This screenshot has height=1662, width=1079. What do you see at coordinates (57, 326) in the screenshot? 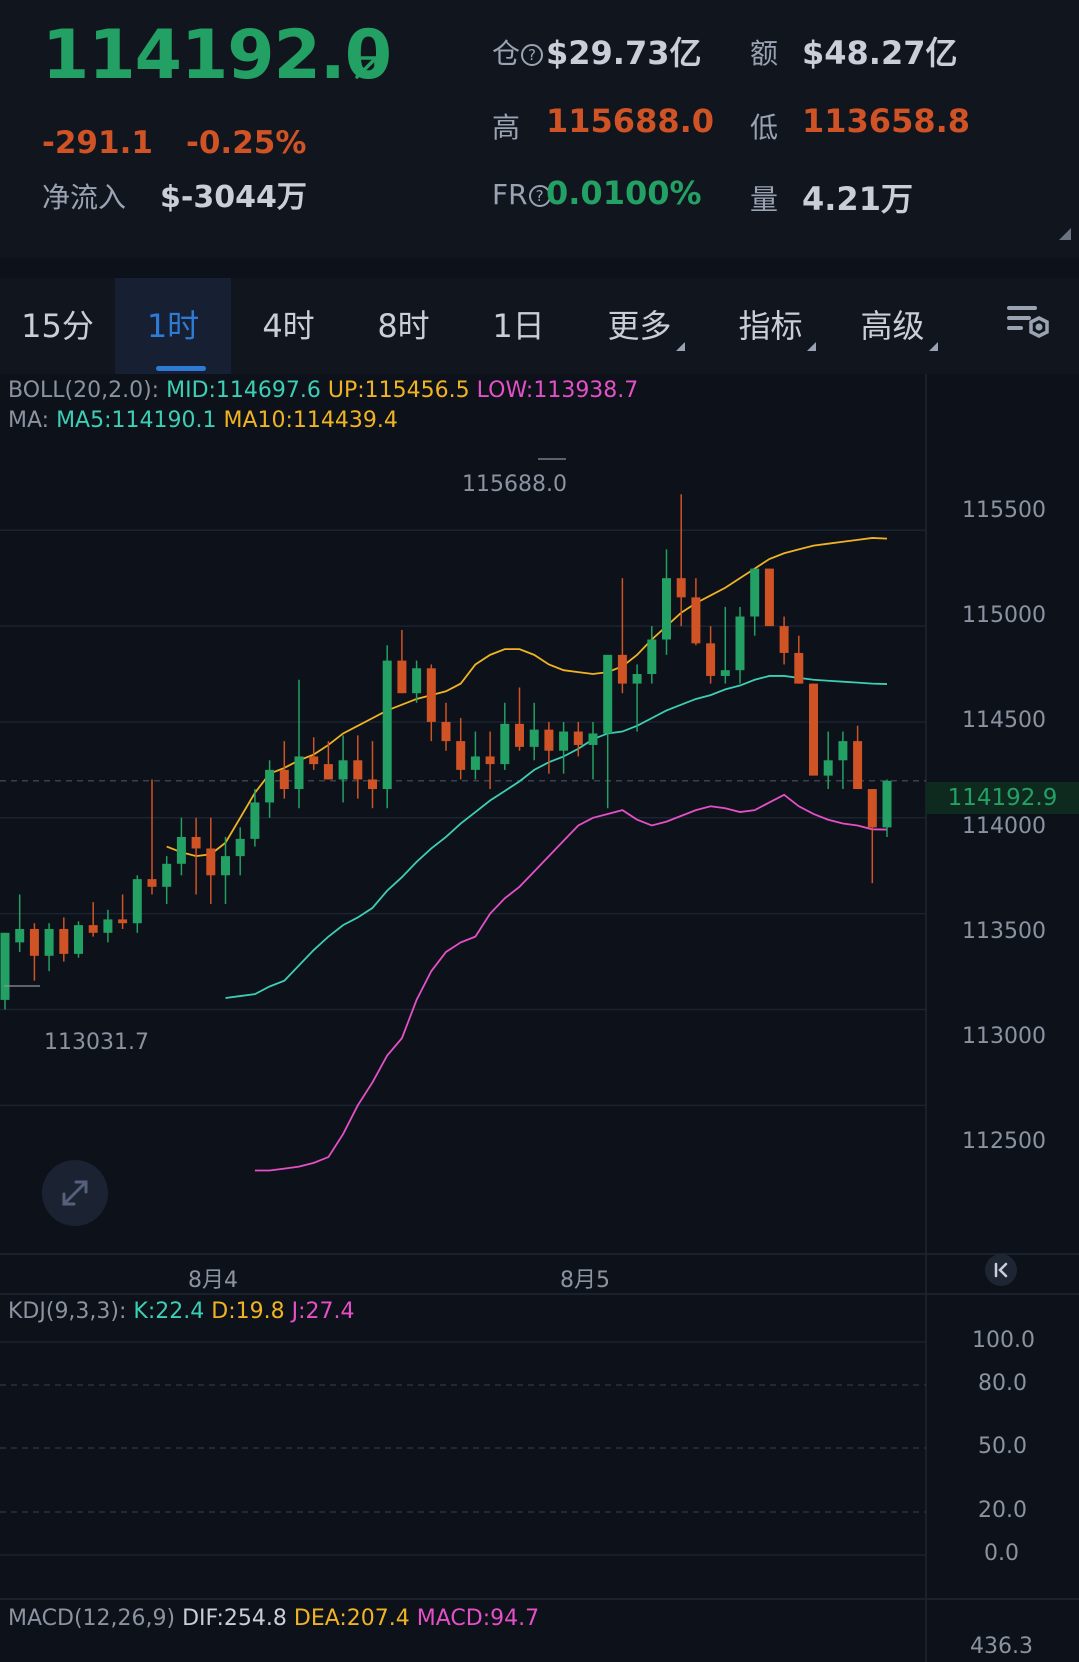
I see `tab-15m: 15分` at bounding box center [57, 326].